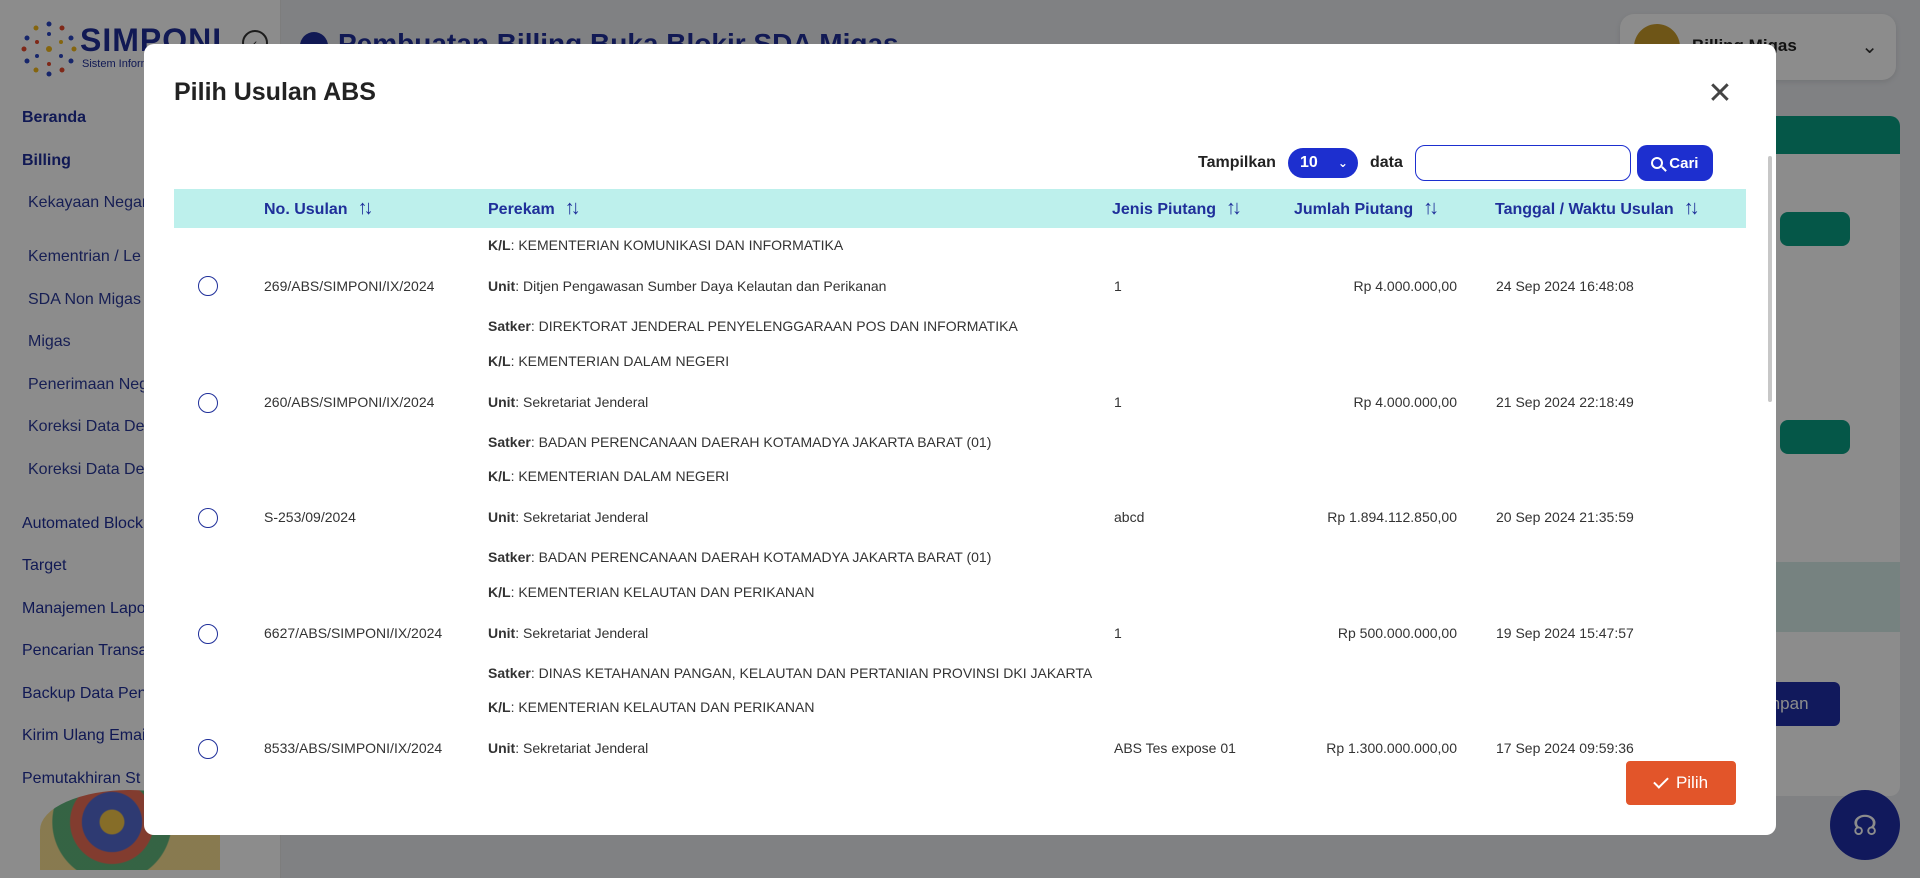 This screenshot has height=878, width=1920. I want to click on jenis-piutang-cell: abcd, so click(1129, 517).